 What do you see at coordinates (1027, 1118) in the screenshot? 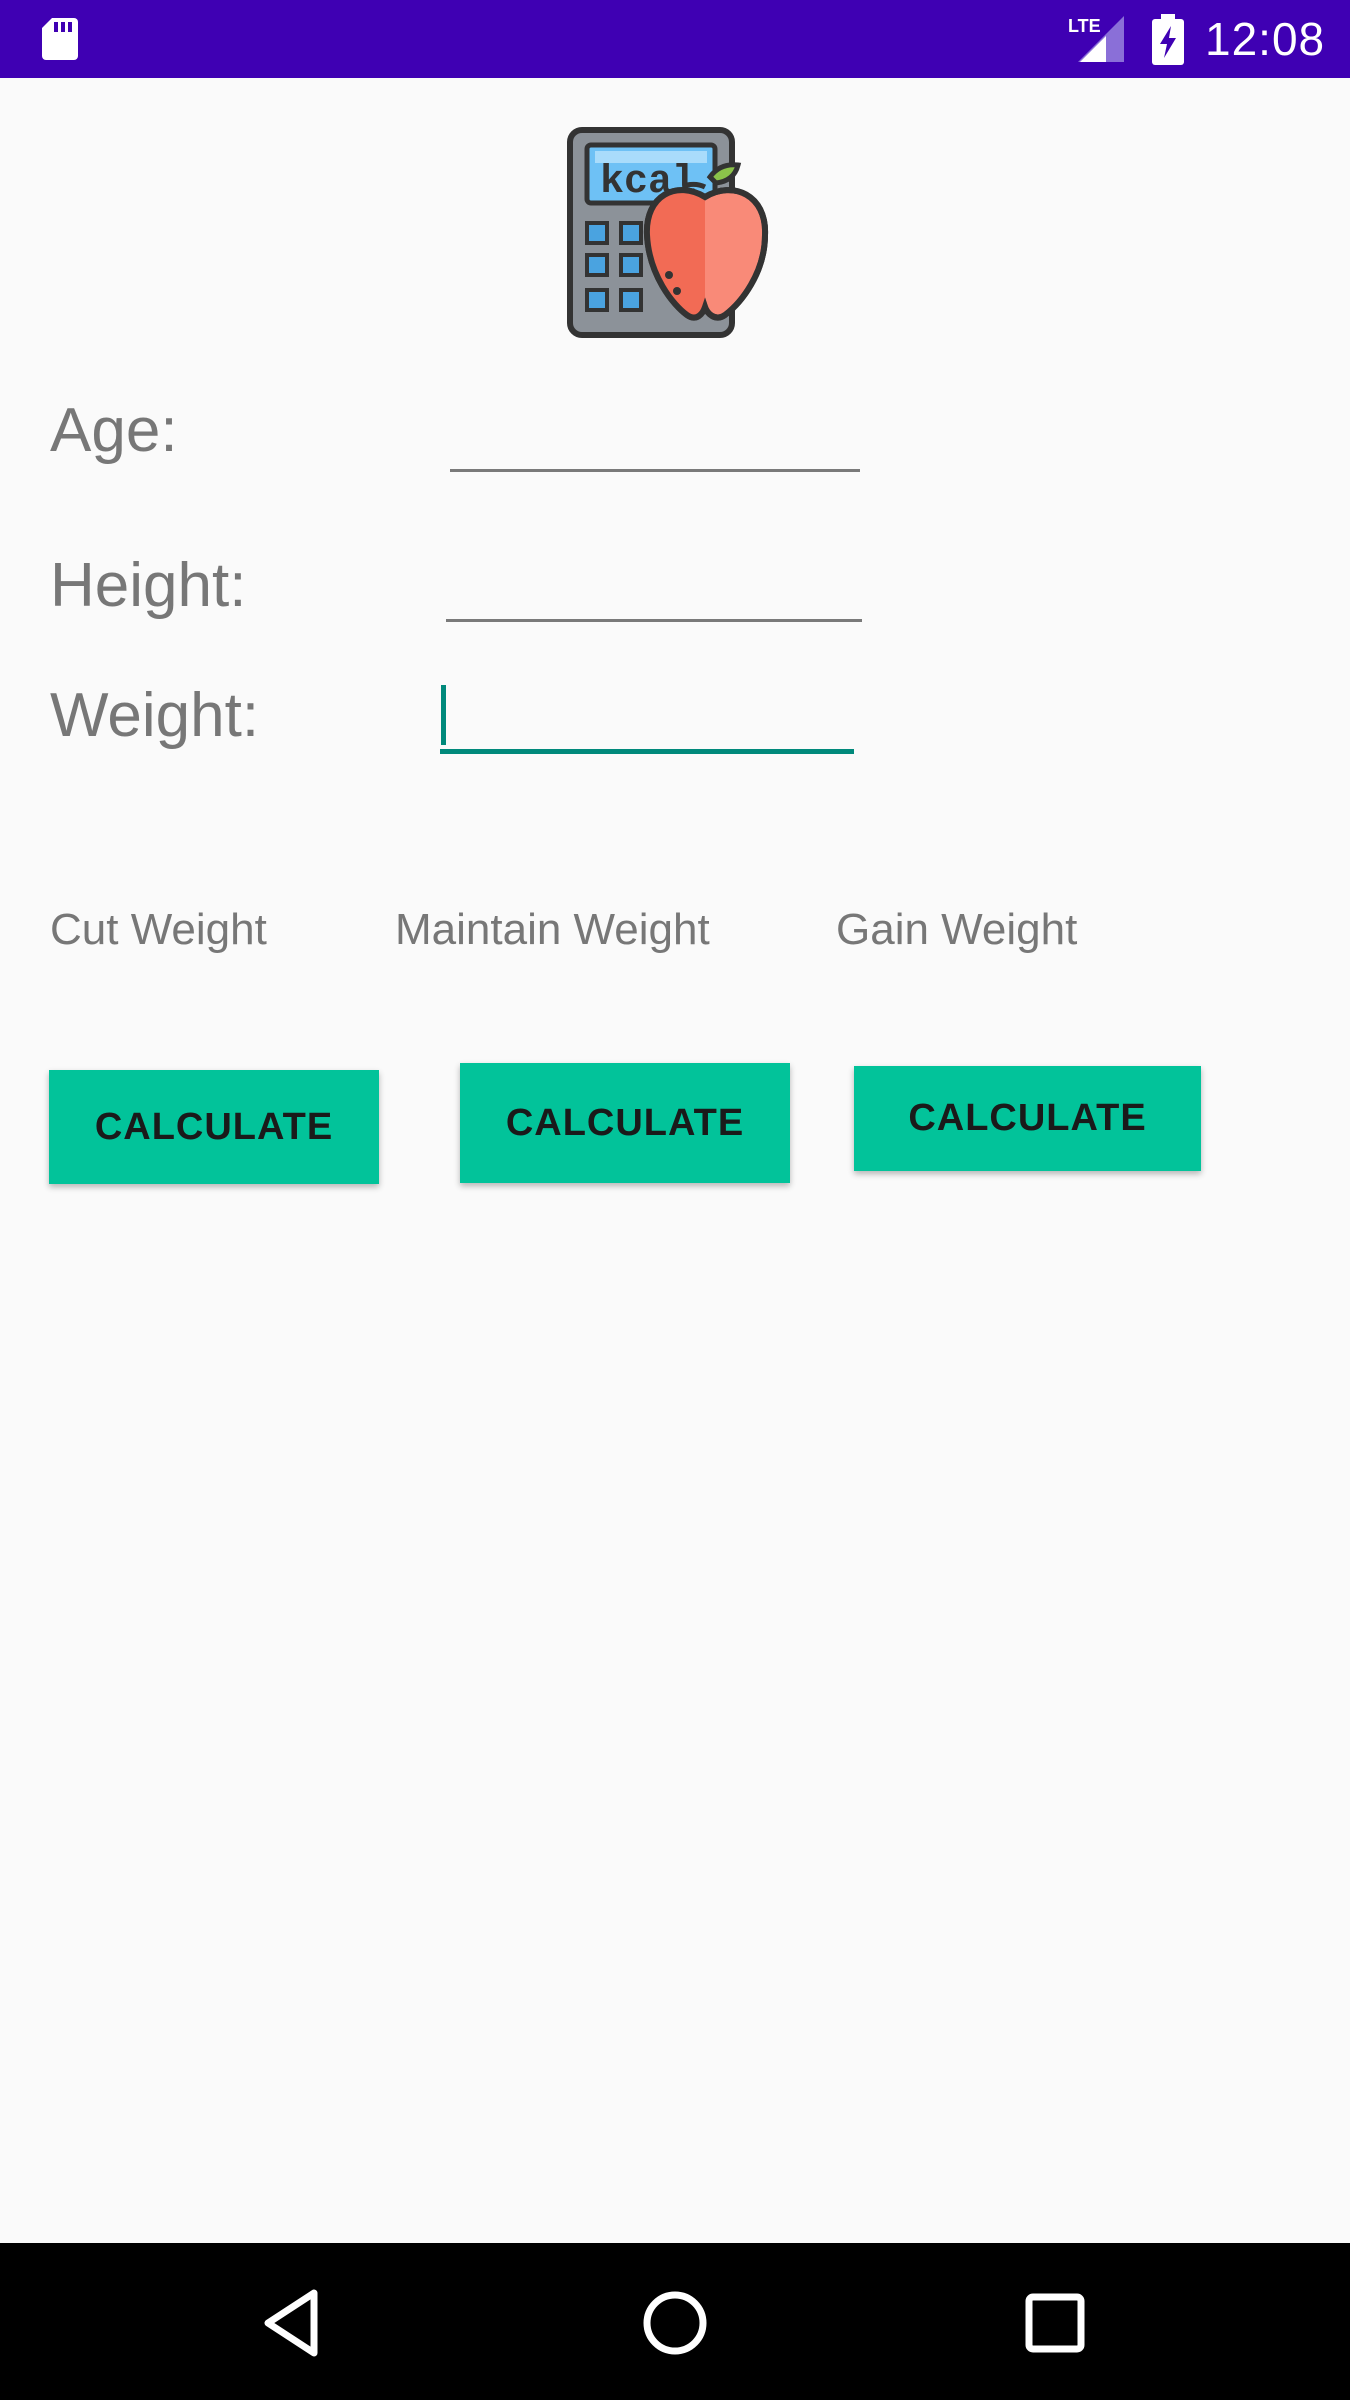
I see `calculate-gain-button: CALCULATE` at bounding box center [1027, 1118].